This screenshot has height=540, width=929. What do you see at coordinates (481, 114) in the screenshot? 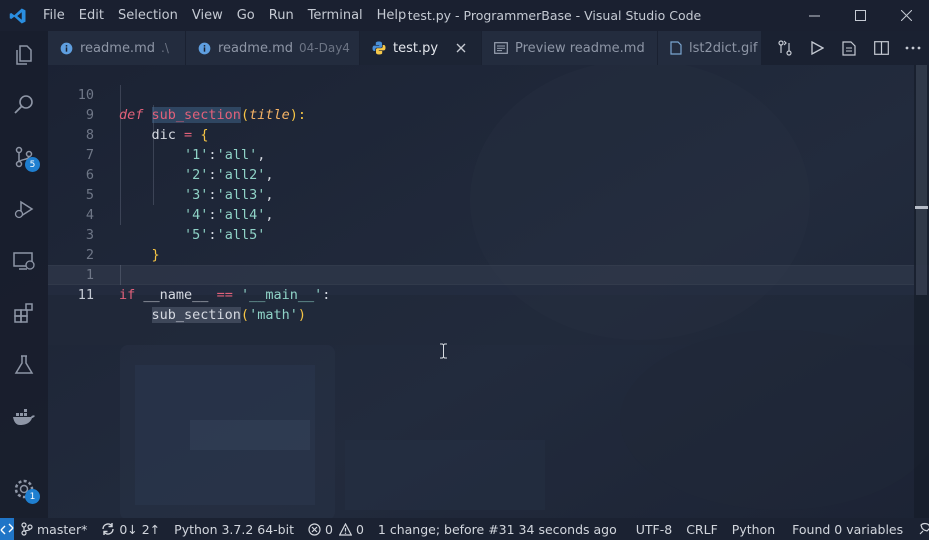
I see `code-line: 9 dic = {` at bounding box center [481, 114].